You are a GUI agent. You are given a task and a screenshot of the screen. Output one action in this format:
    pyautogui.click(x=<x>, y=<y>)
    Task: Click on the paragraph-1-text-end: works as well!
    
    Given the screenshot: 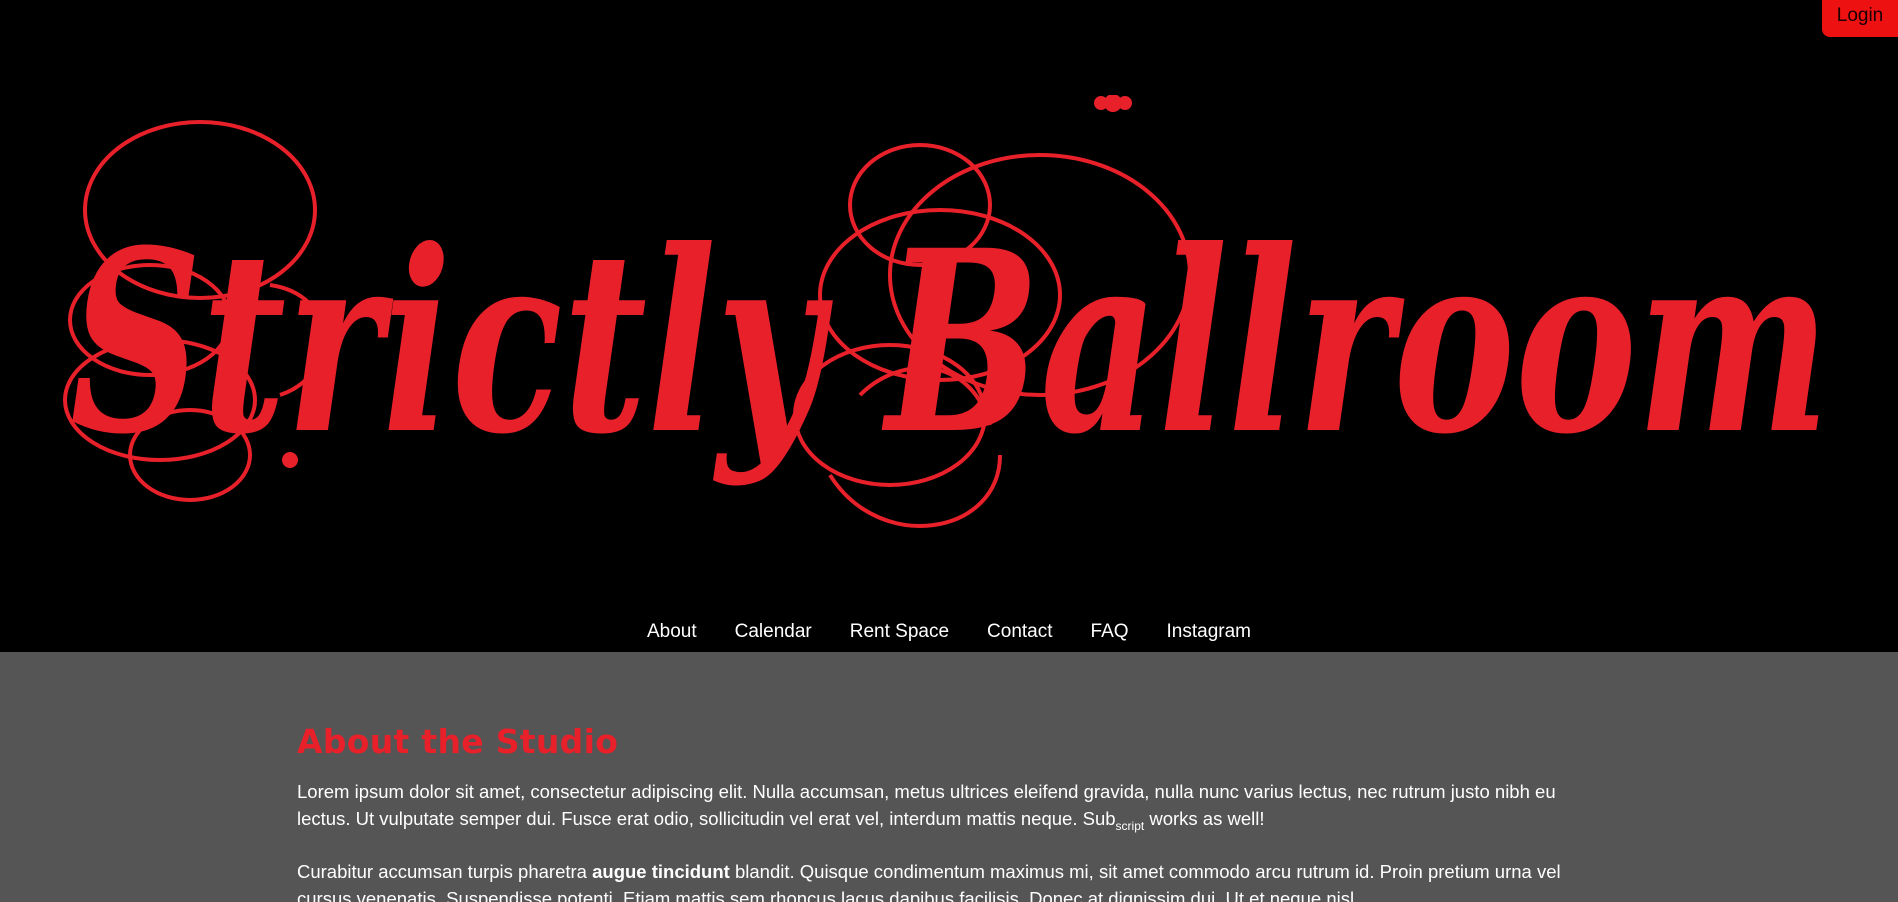 What is the action you would take?
    pyautogui.click(x=1204, y=818)
    